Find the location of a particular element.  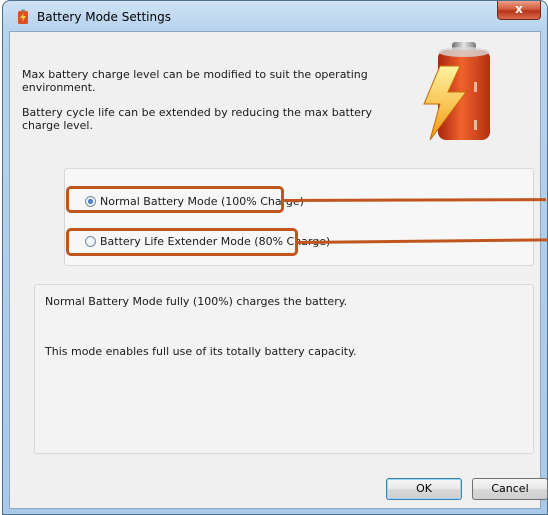

close-icon: x is located at coordinates (519, 9).